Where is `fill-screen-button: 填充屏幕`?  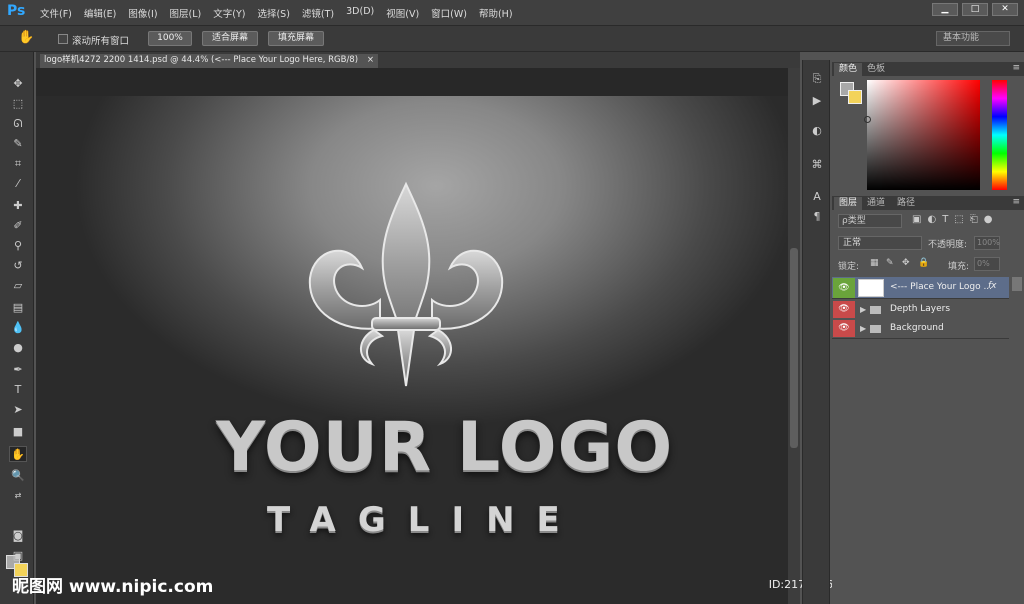
fill-screen-button: 填充屏幕 is located at coordinates (296, 38).